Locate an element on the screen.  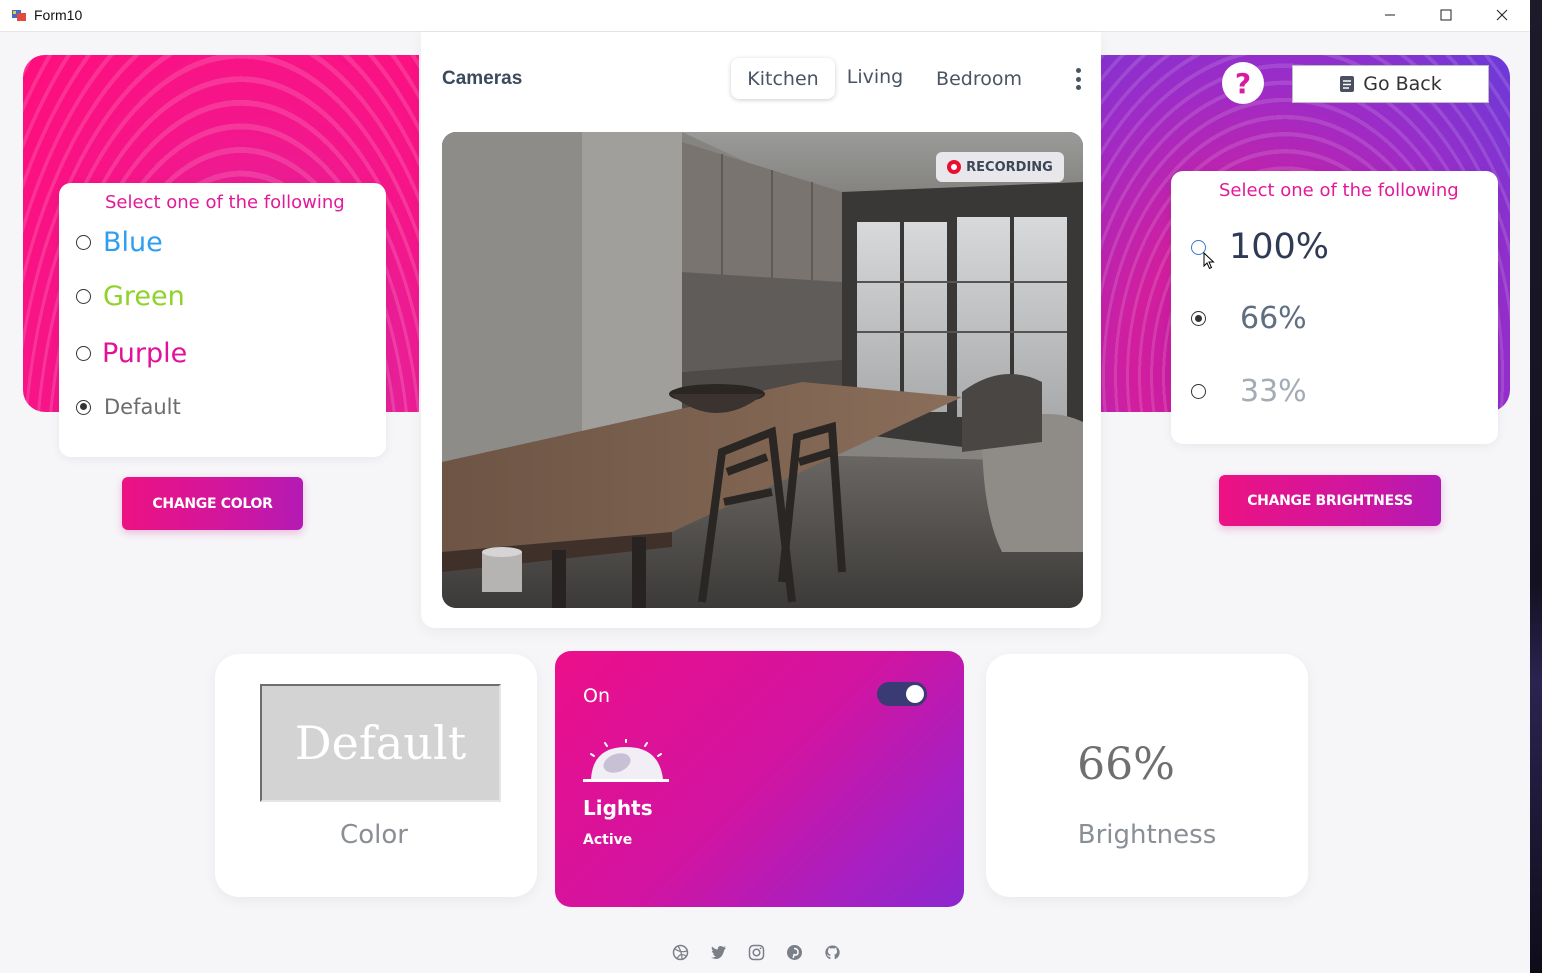
close-icon is located at coordinates (1502, 15).